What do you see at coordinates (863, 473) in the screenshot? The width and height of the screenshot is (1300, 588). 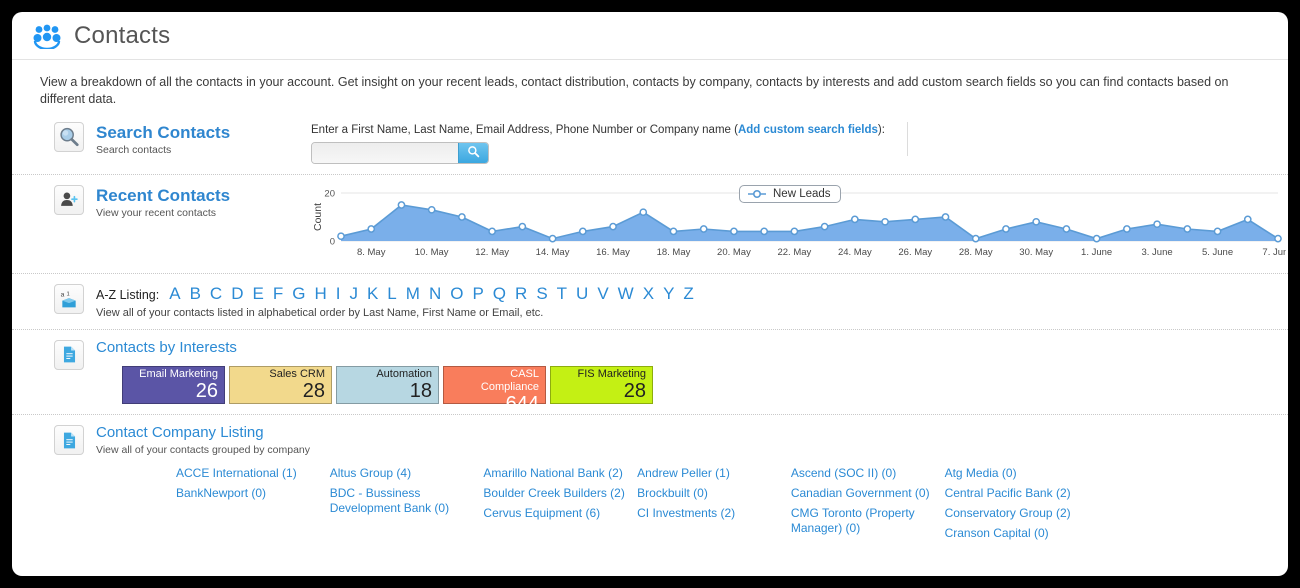 I see `company-link: Ascend (SOC II) (0)` at bounding box center [863, 473].